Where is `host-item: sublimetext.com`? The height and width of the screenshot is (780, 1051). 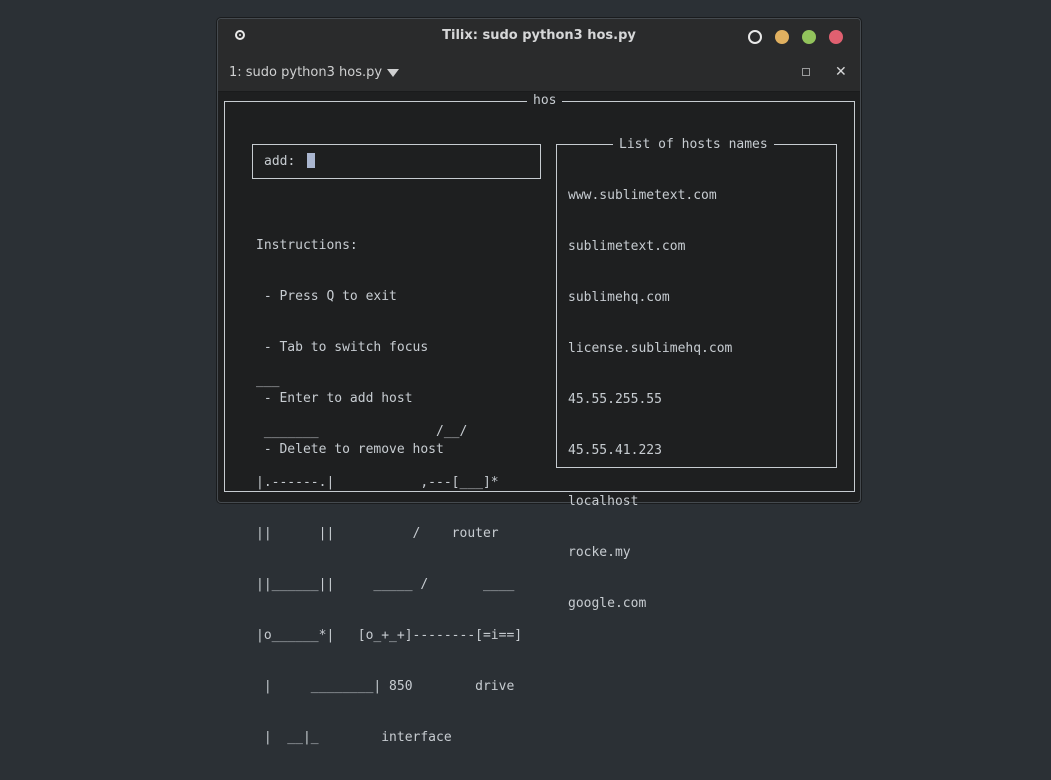
host-item: sublimetext.com is located at coordinates (650, 246).